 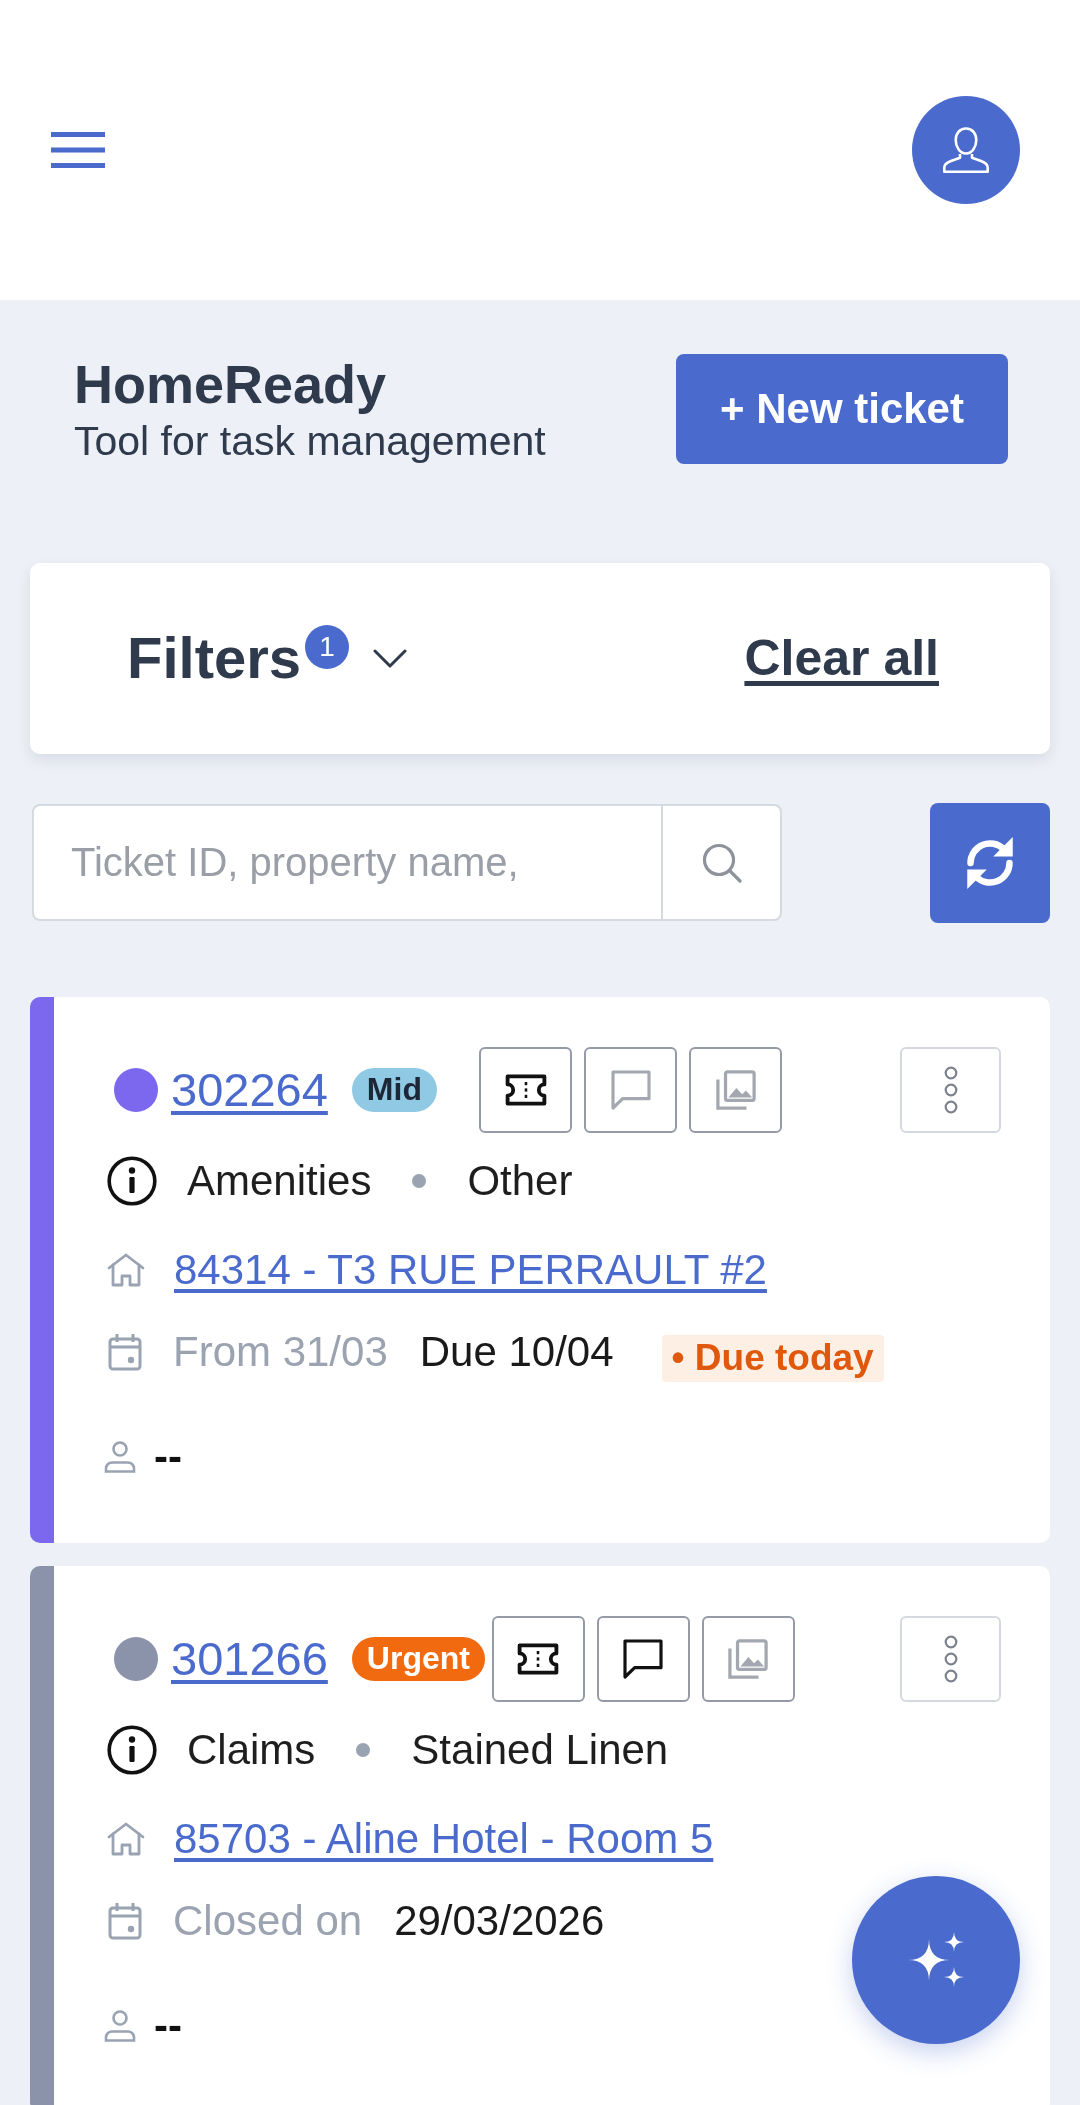 I want to click on date-label: Closed on, so click(x=268, y=1921).